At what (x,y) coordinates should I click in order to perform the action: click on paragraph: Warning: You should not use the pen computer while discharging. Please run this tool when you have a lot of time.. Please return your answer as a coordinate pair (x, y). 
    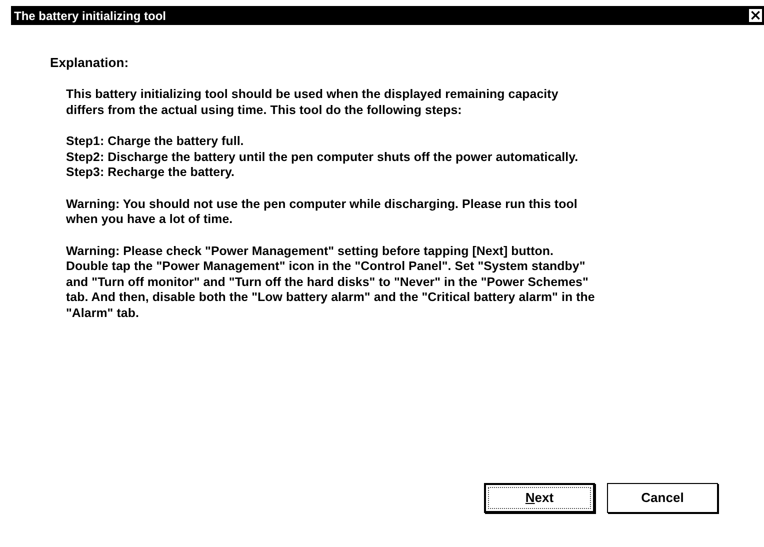
    Looking at the image, I should click on (322, 212).